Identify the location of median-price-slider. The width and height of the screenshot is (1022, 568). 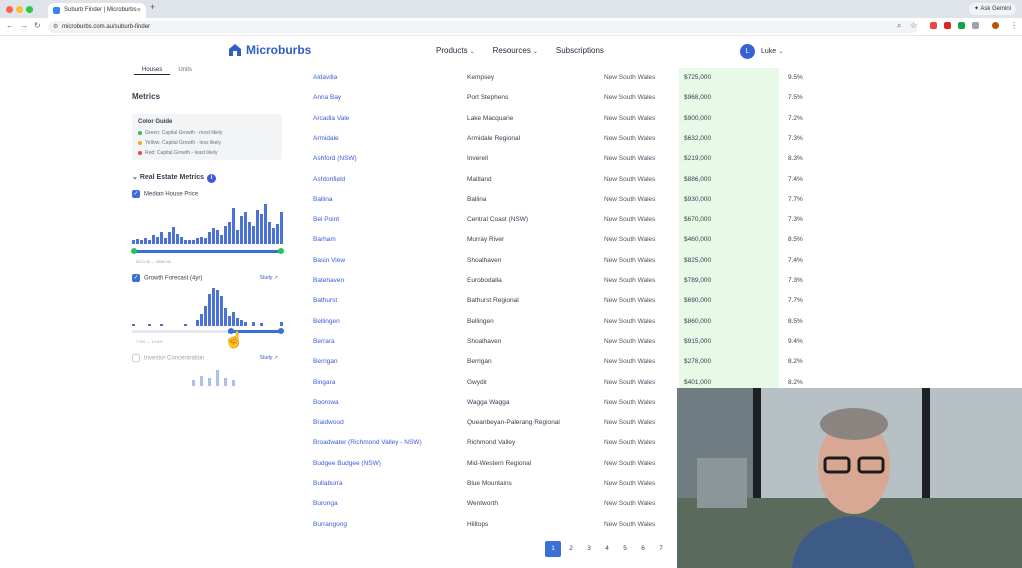
(207, 251).